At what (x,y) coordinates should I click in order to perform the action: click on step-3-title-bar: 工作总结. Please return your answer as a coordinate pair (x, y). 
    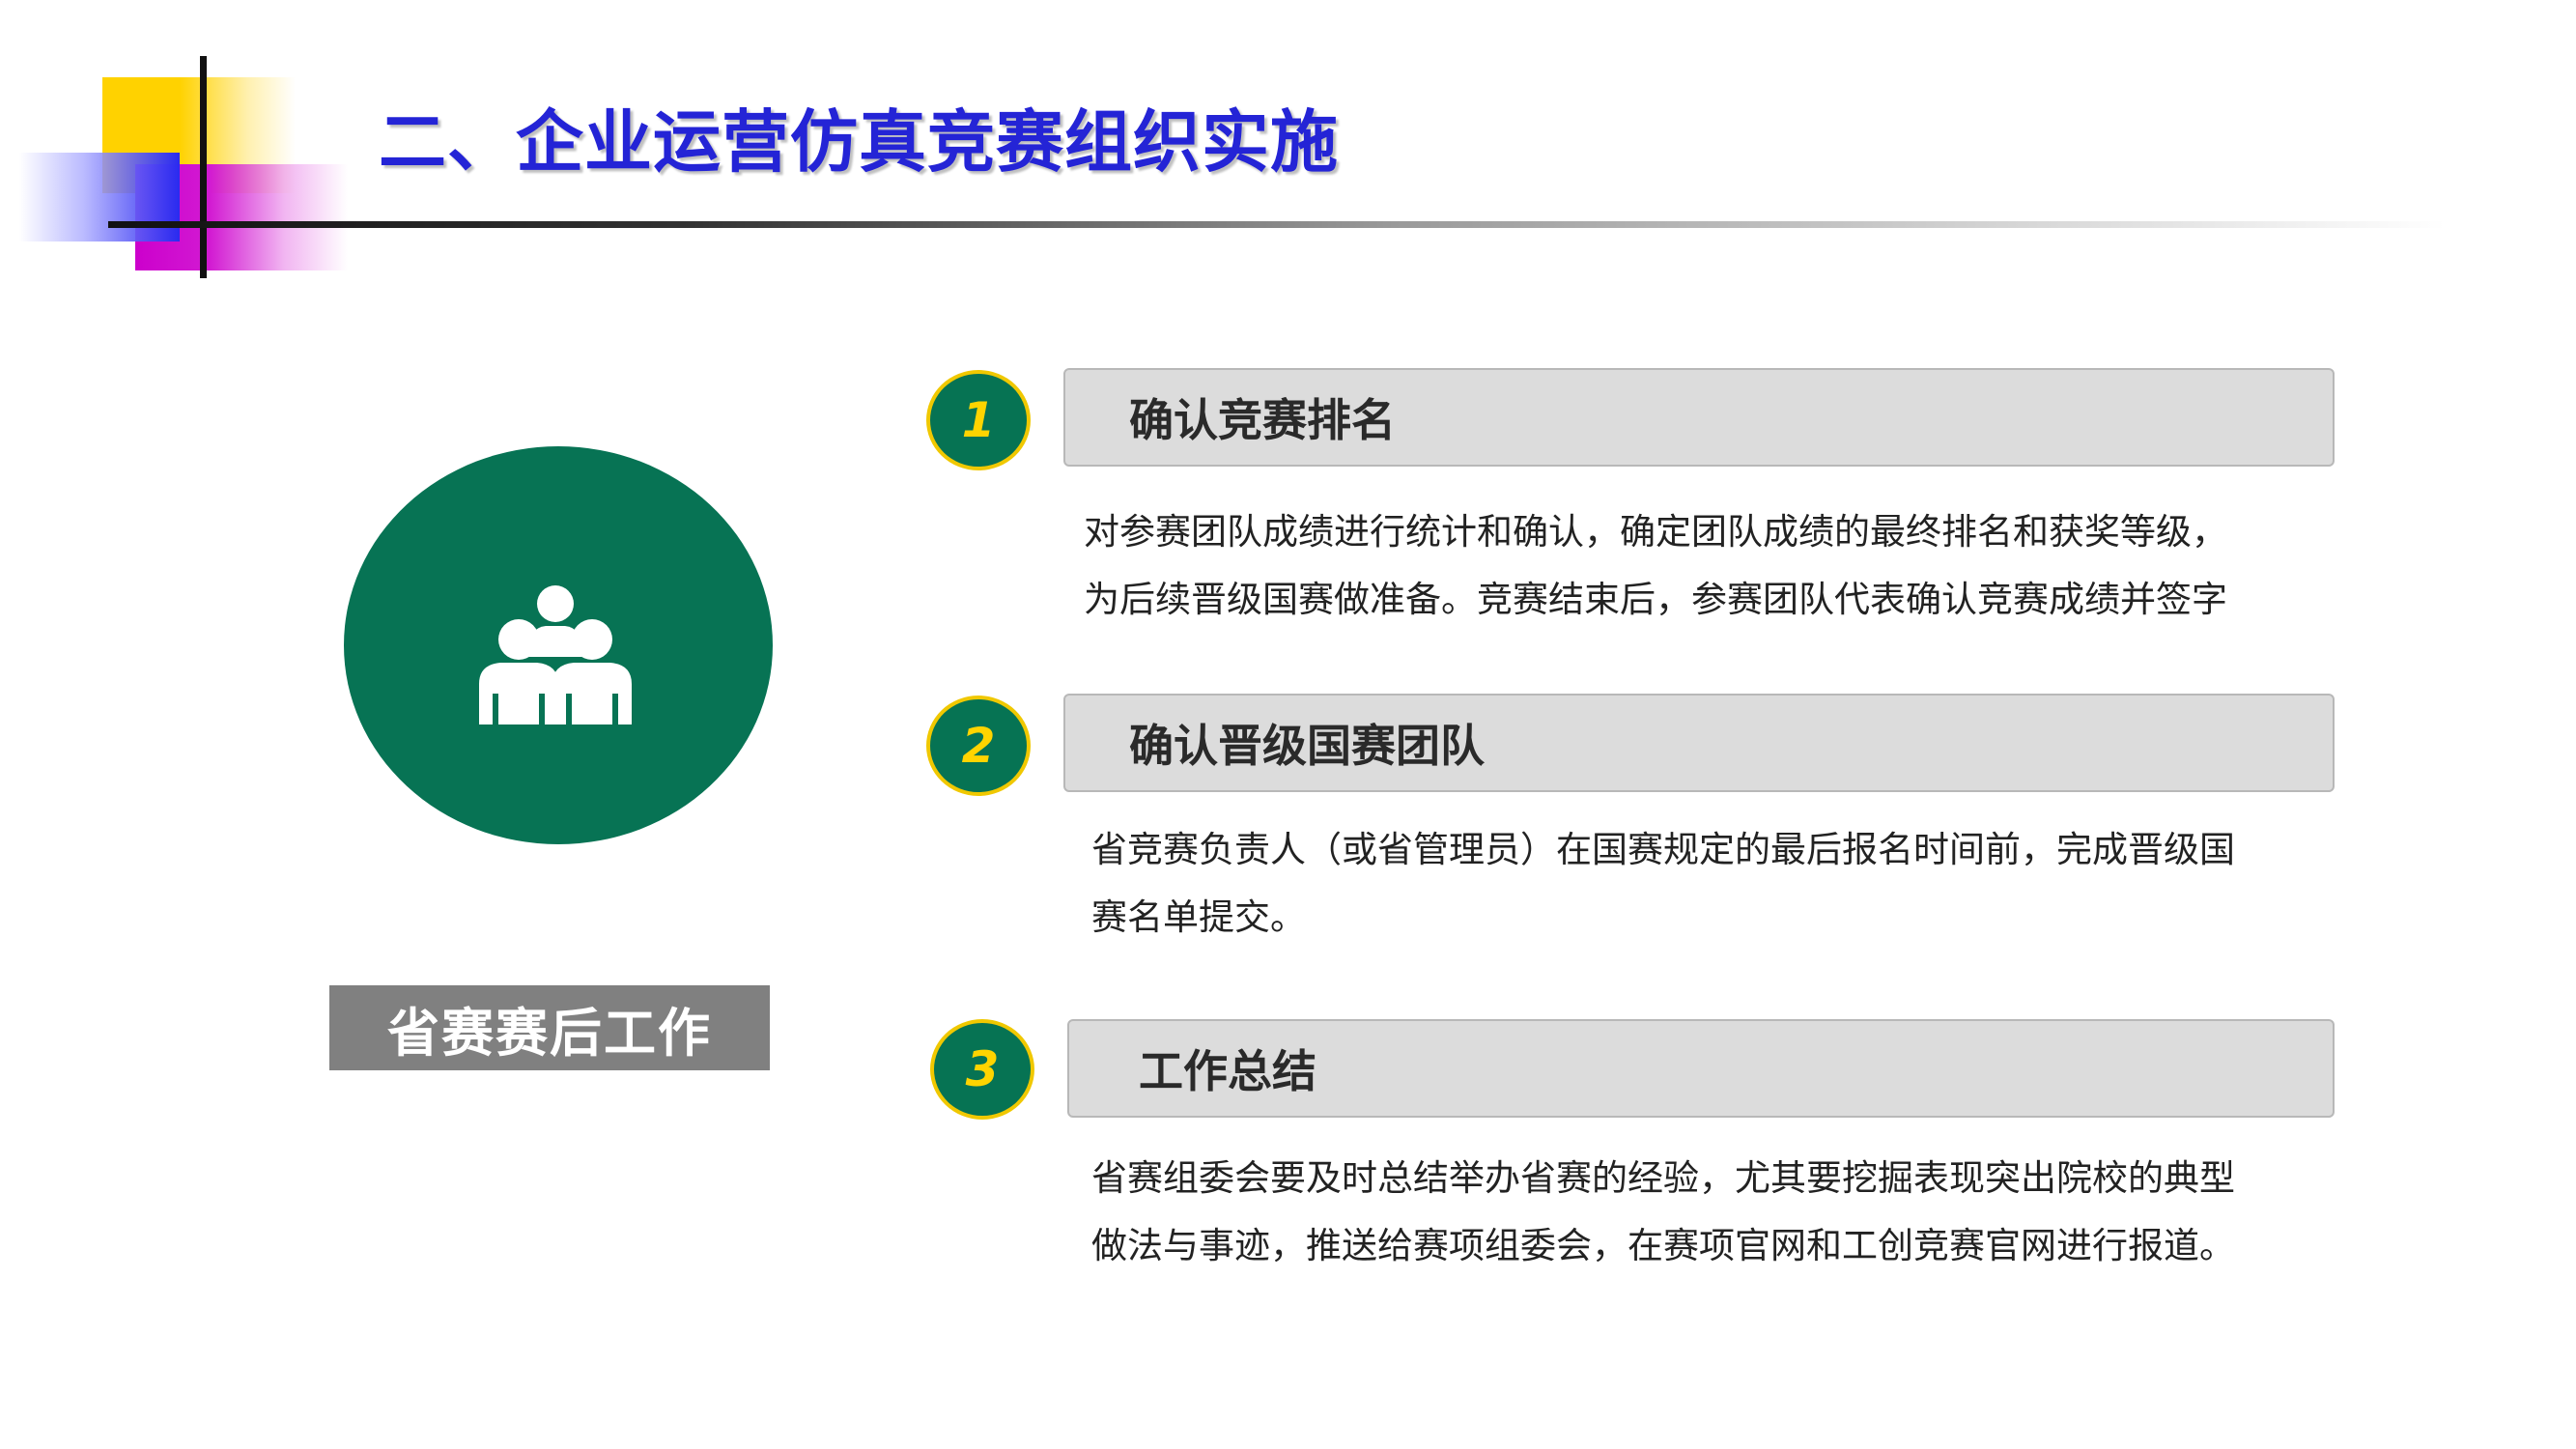
    Looking at the image, I should click on (1701, 1068).